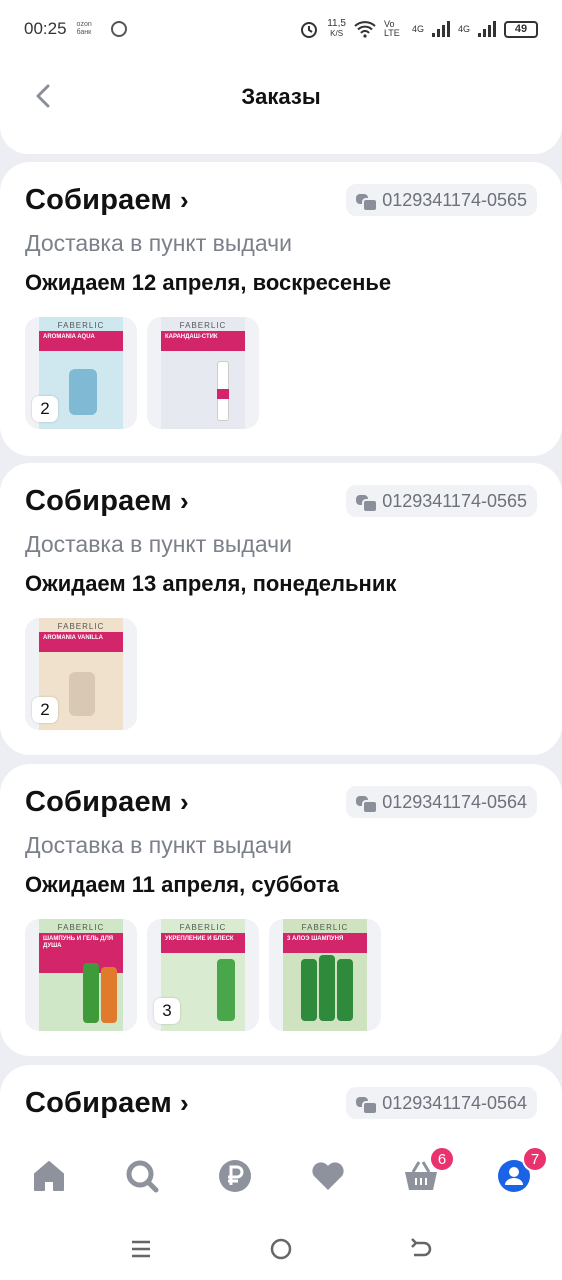 This screenshot has width=562, height=1280. What do you see at coordinates (81, 373) in the screenshot?
I see `product-thumbnail: FABERLIC AROMANIA AQUA 2` at bounding box center [81, 373].